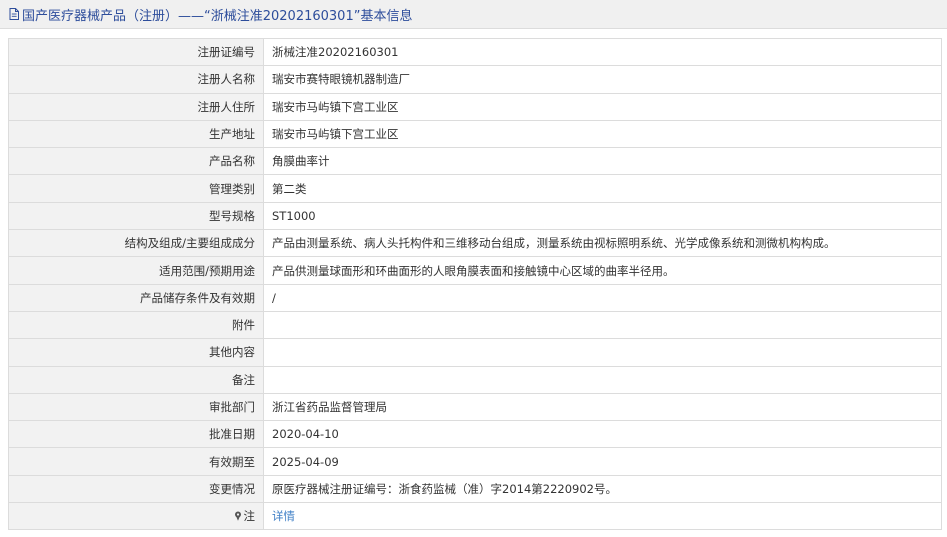  Describe the element at coordinates (136, 489) in the screenshot. I see `row-label: 变更情况` at that location.